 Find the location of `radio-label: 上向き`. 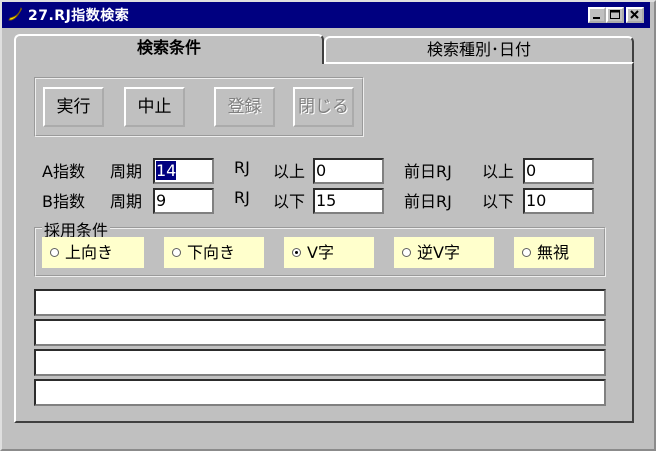

radio-label: 上向き is located at coordinates (89, 252).